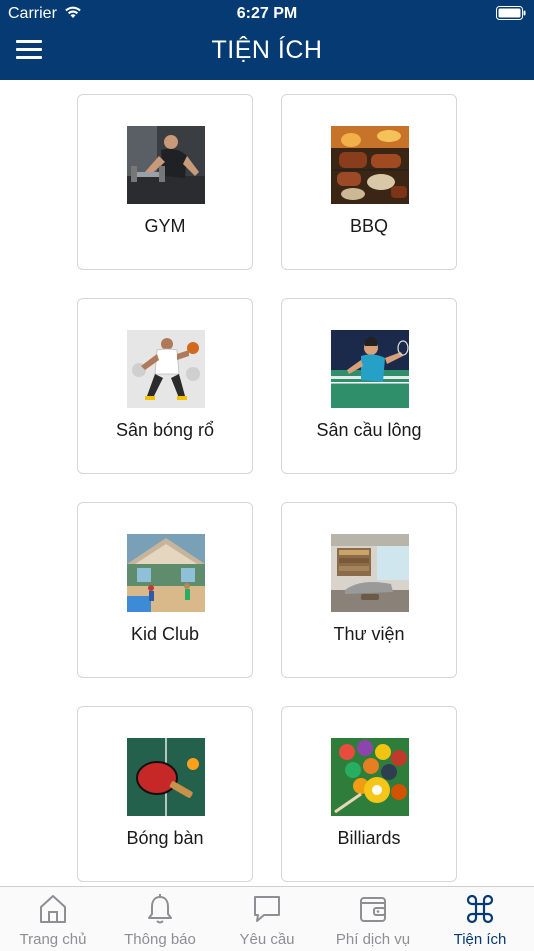  What do you see at coordinates (369, 430) in the screenshot?
I see `amenity-label: Sân cầu lông` at bounding box center [369, 430].